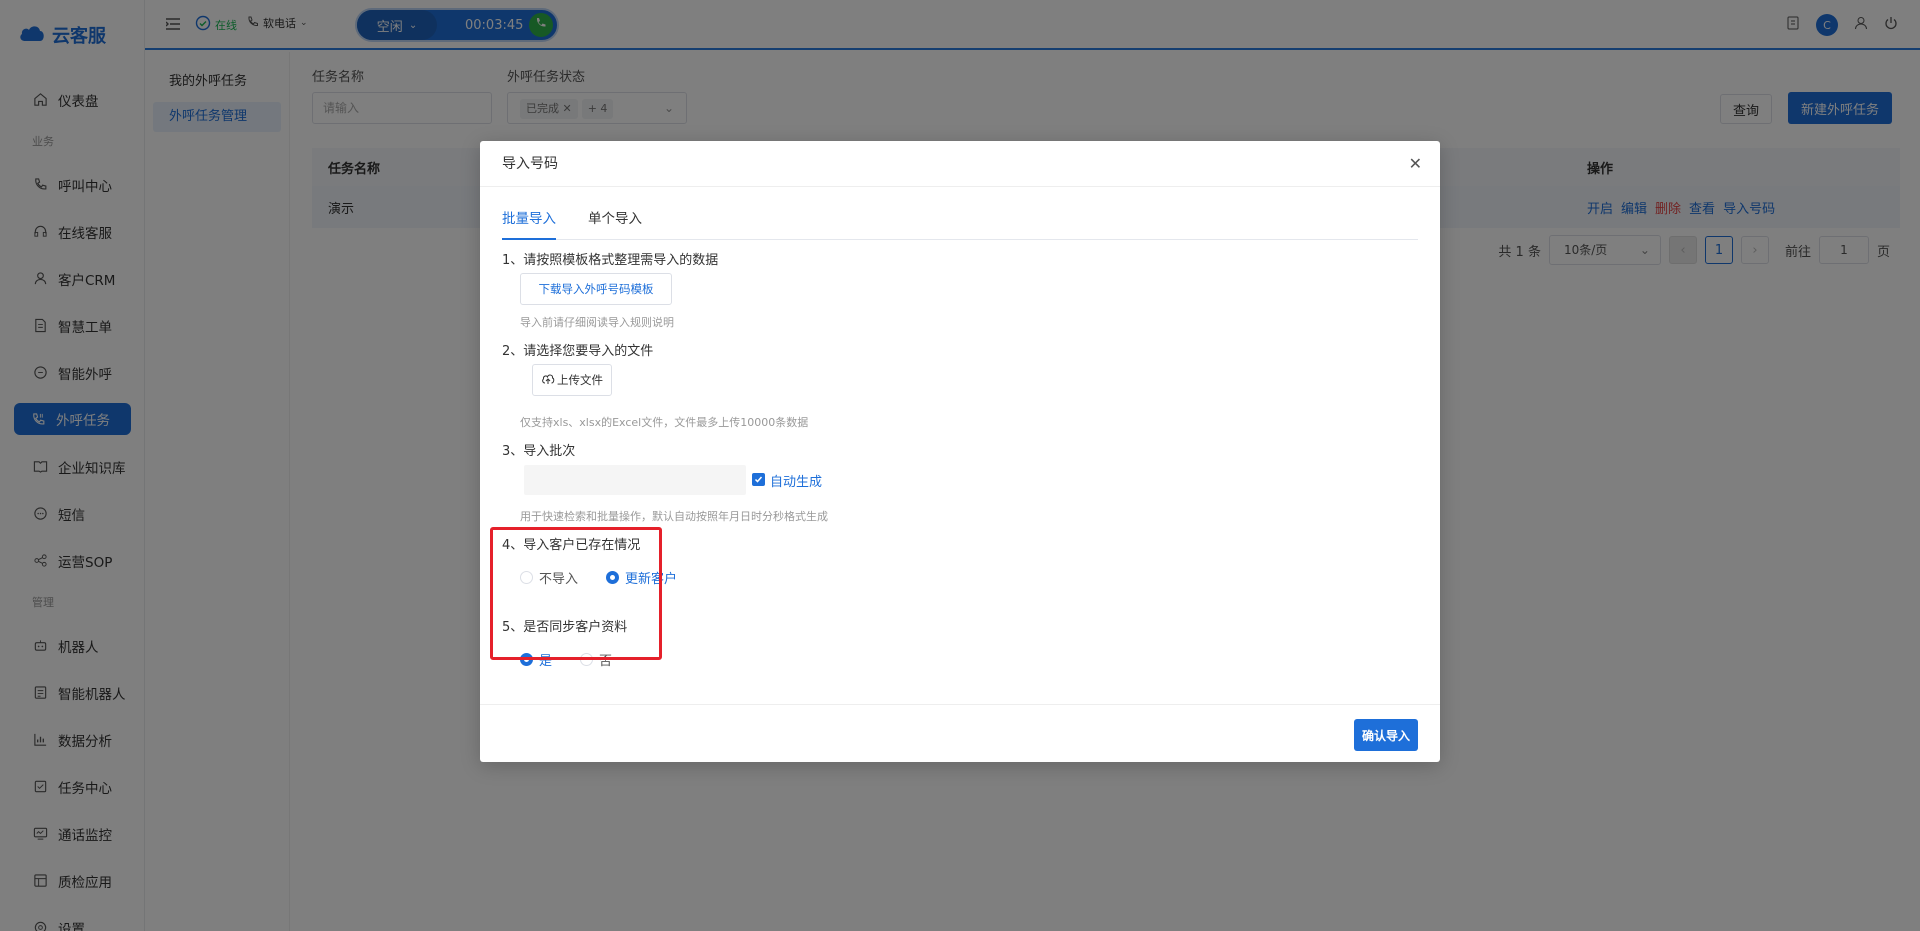  What do you see at coordinates (664, 422) in the screenshot?
I see `step-2-hint: 仅支持xls、xlsx的Excel文件，文件最多上传10000条数据` at bounding box center [664, 422].